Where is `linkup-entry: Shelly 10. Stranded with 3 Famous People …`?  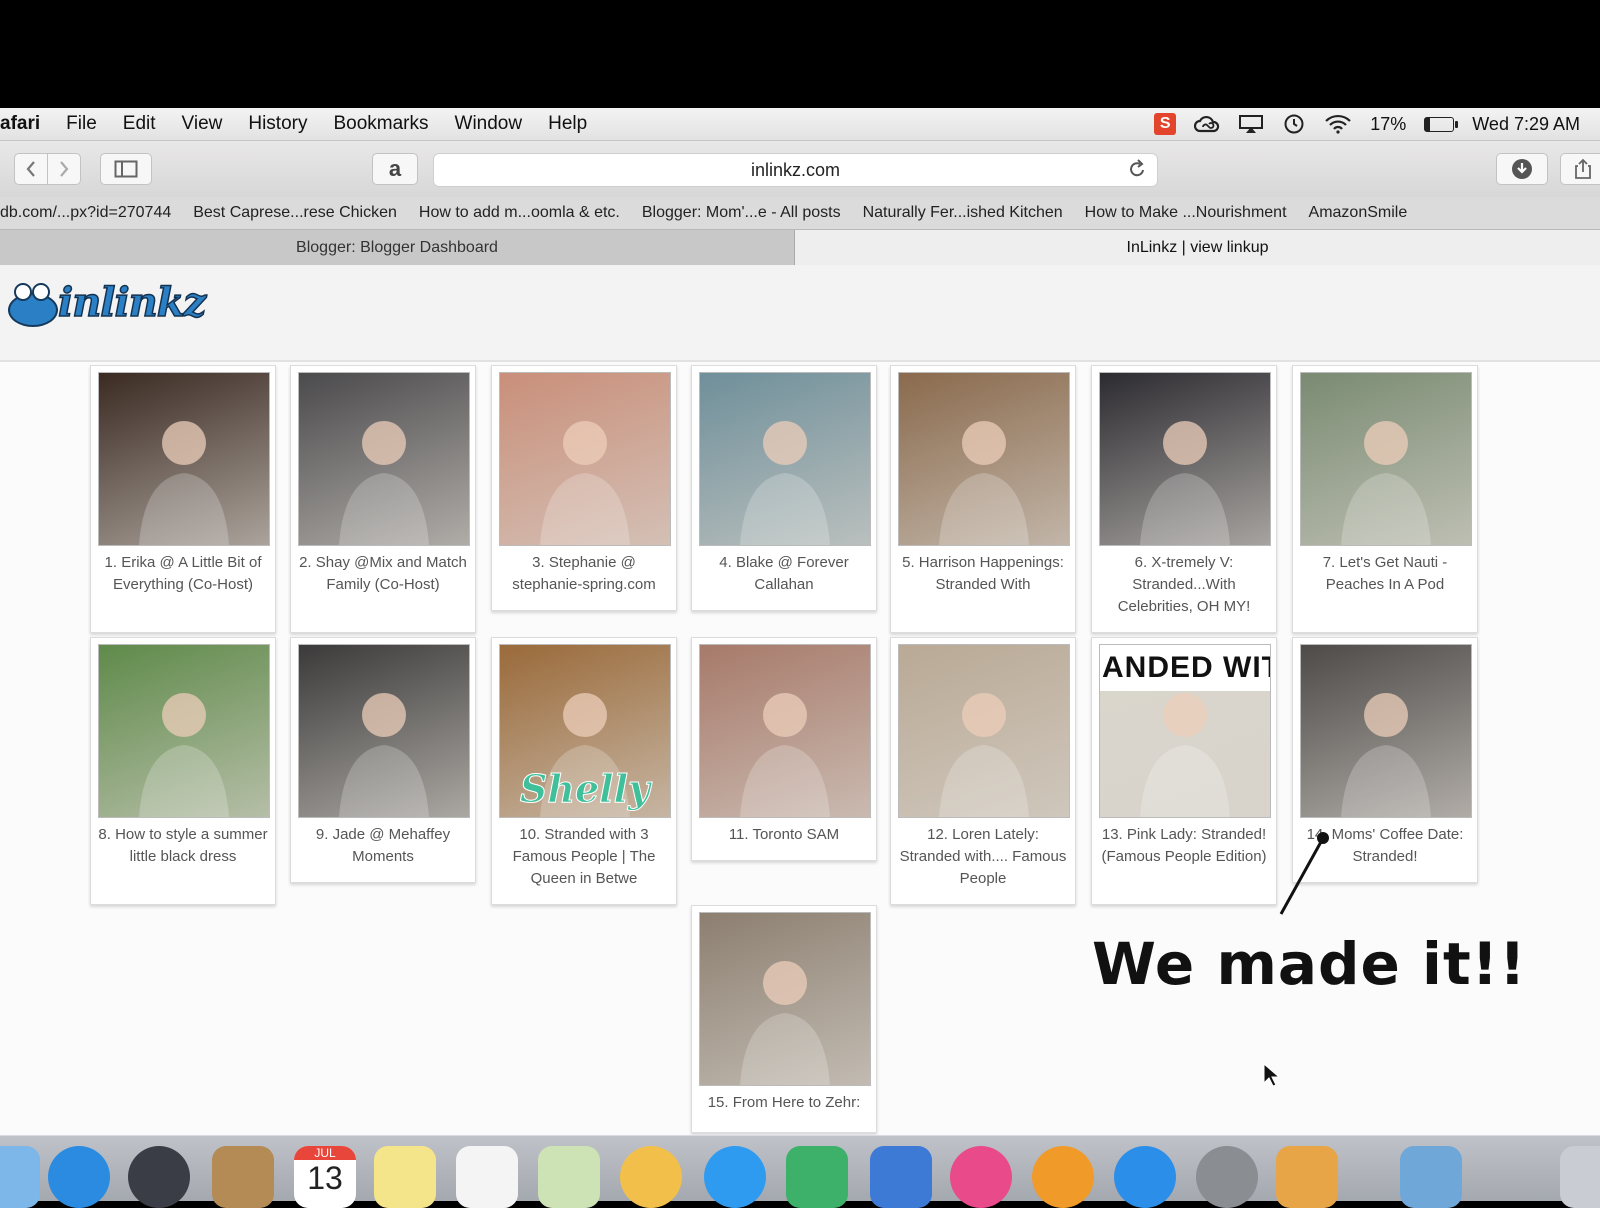
linkup-entry: Shelly 10. Stranded with 3 Famous People … is located at coordinates (584, 771).